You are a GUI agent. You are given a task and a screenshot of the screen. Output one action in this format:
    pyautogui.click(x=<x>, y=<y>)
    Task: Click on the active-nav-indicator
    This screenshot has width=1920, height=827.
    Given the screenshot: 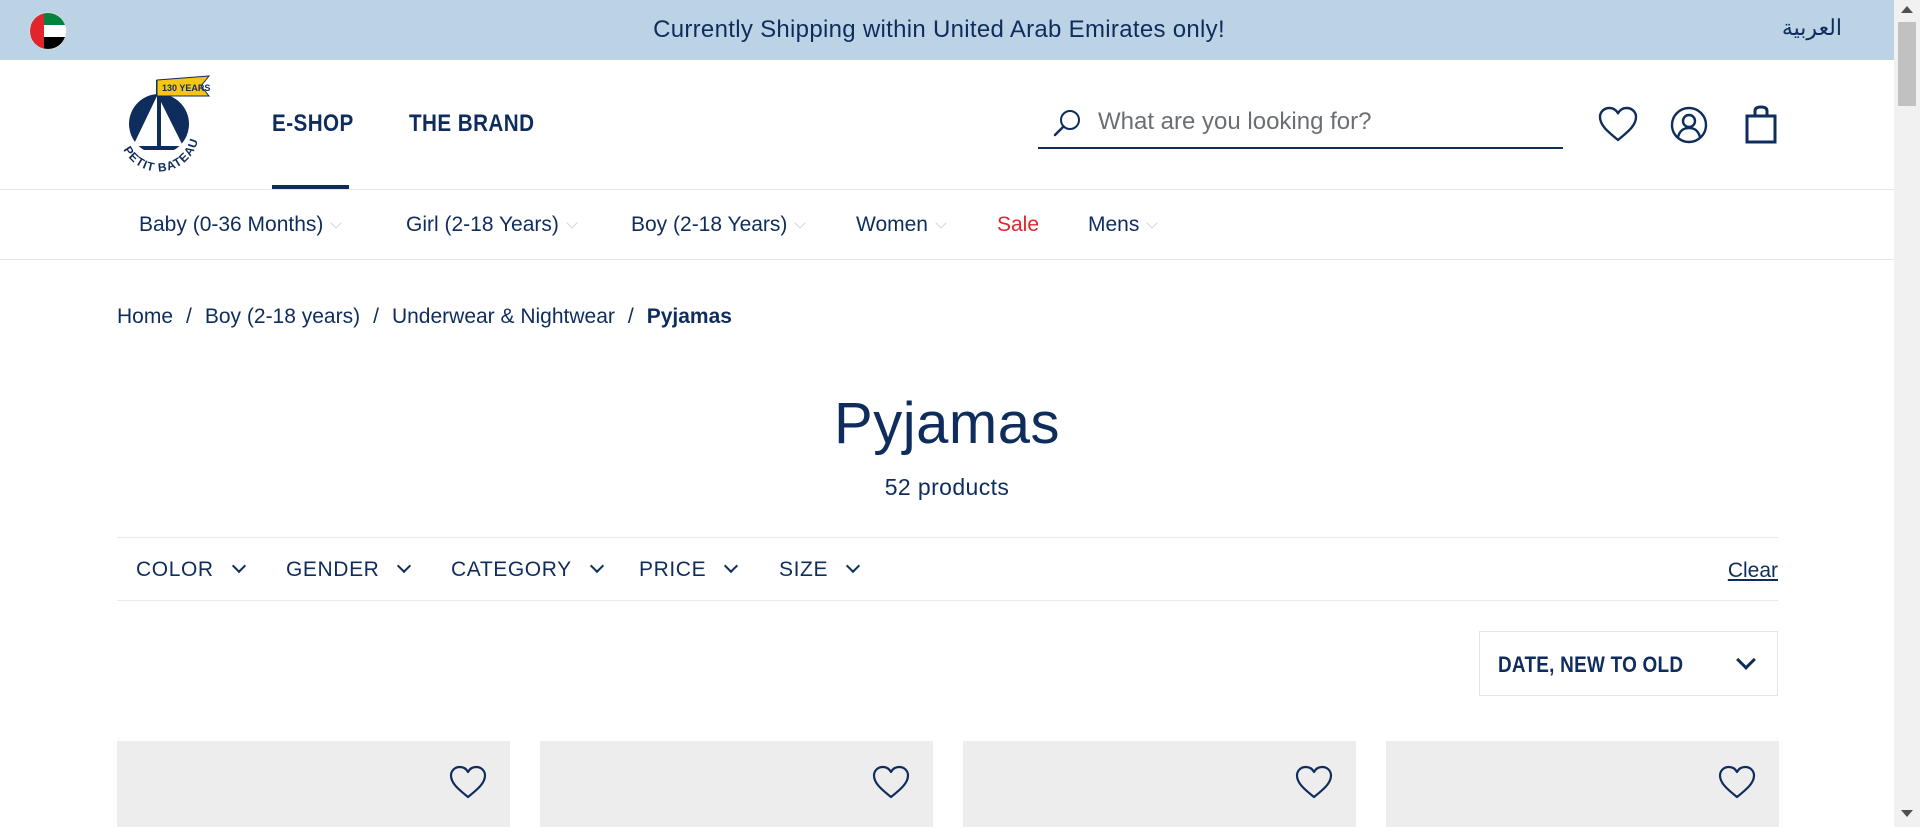 What is the action you would take?
    pyautogui.click(x=310, y=187)
    